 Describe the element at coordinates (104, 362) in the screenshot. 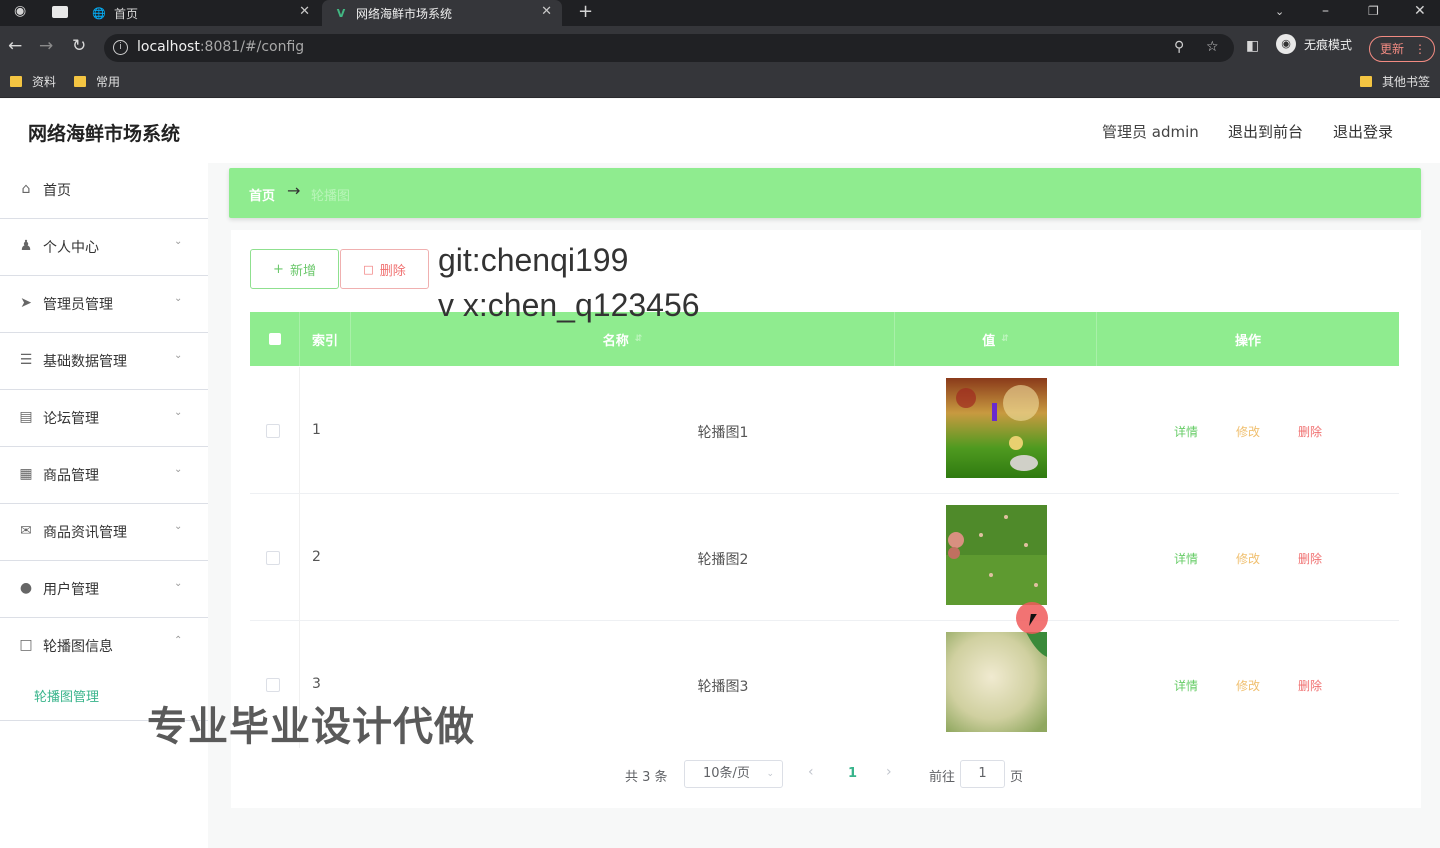

I see `sidebar-item-basic-data: ☰ 基础数据管理 ⌄` at that location.